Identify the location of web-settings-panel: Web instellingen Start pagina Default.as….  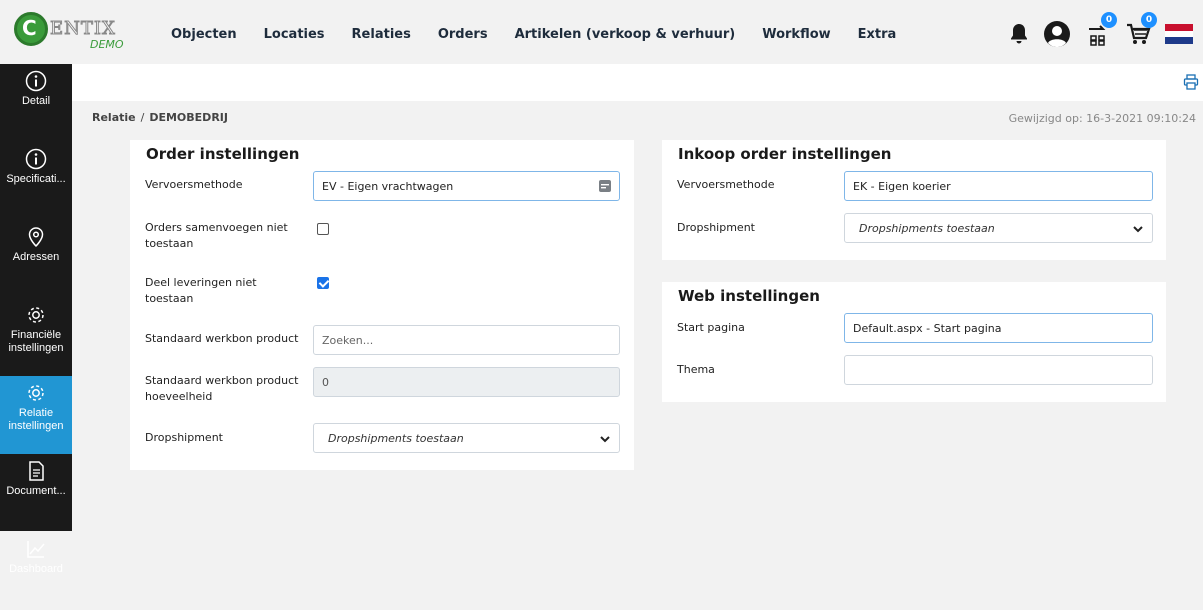
(914, 342).